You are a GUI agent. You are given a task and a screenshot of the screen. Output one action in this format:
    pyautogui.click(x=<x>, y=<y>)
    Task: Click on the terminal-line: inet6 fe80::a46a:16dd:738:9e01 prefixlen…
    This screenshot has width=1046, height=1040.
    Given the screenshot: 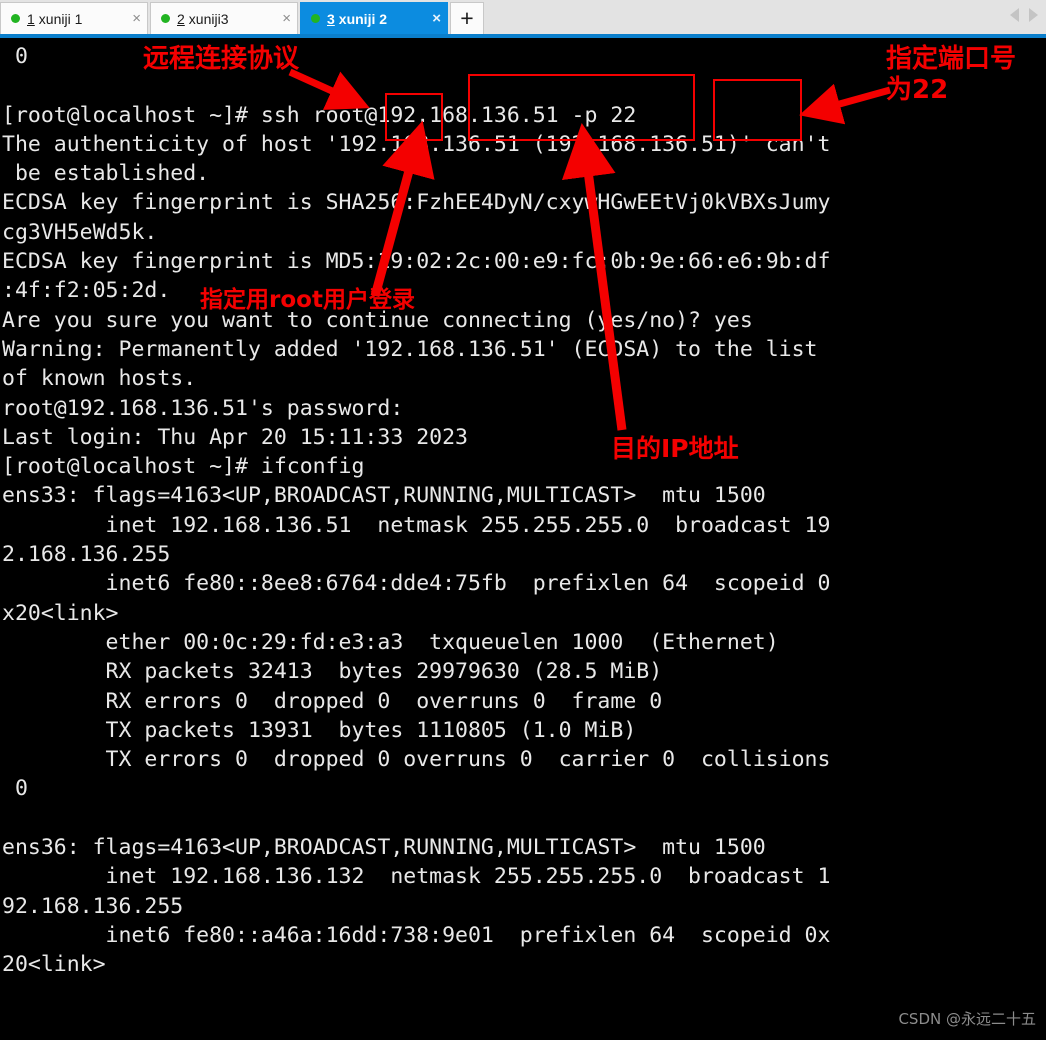 What is the action you would take?
    pyautogui.click(x=416, y=935)
    